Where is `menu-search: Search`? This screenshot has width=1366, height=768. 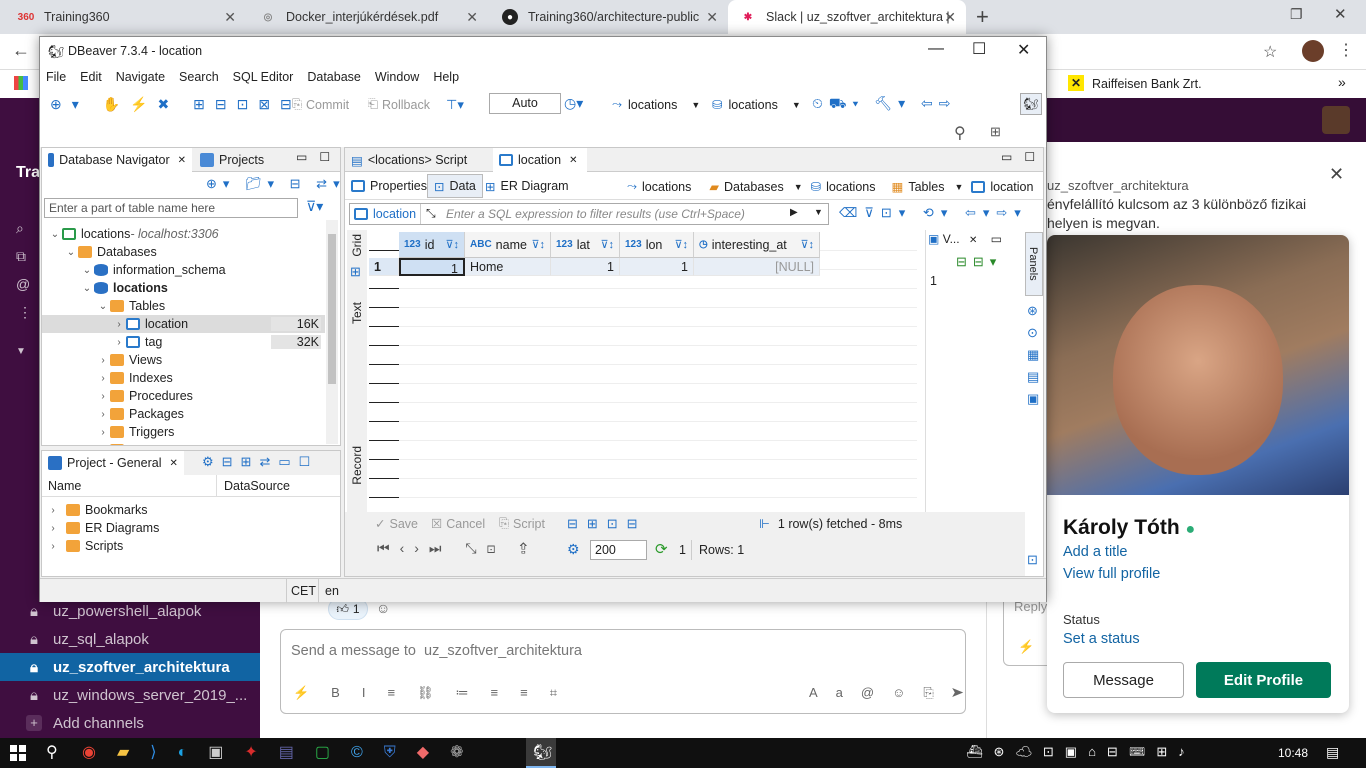
menu-search: Search is located at coordinates (199, 77).